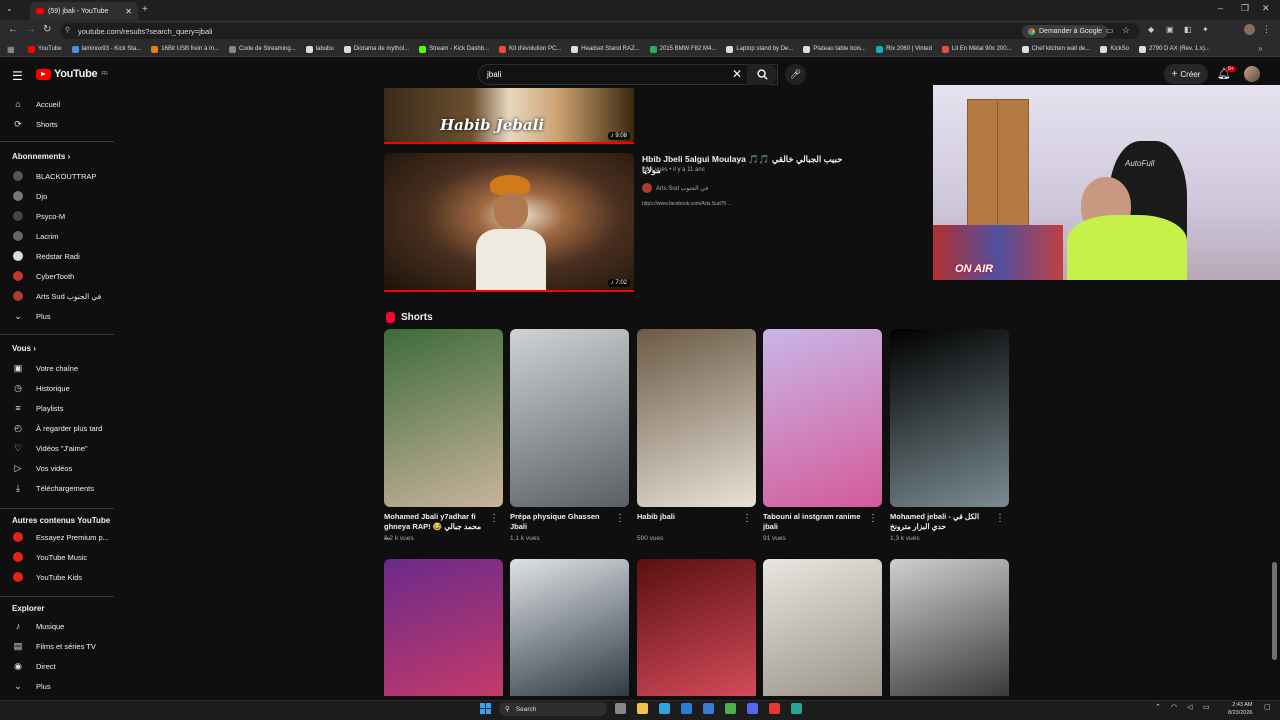 Image resolution: width=1280 pixels, height=720 pixels. What do you see at coordinates (41, 156) in the screenshot?
I see `subscriptions-heading: Abonnements ›` at bounding box center [41, 156].